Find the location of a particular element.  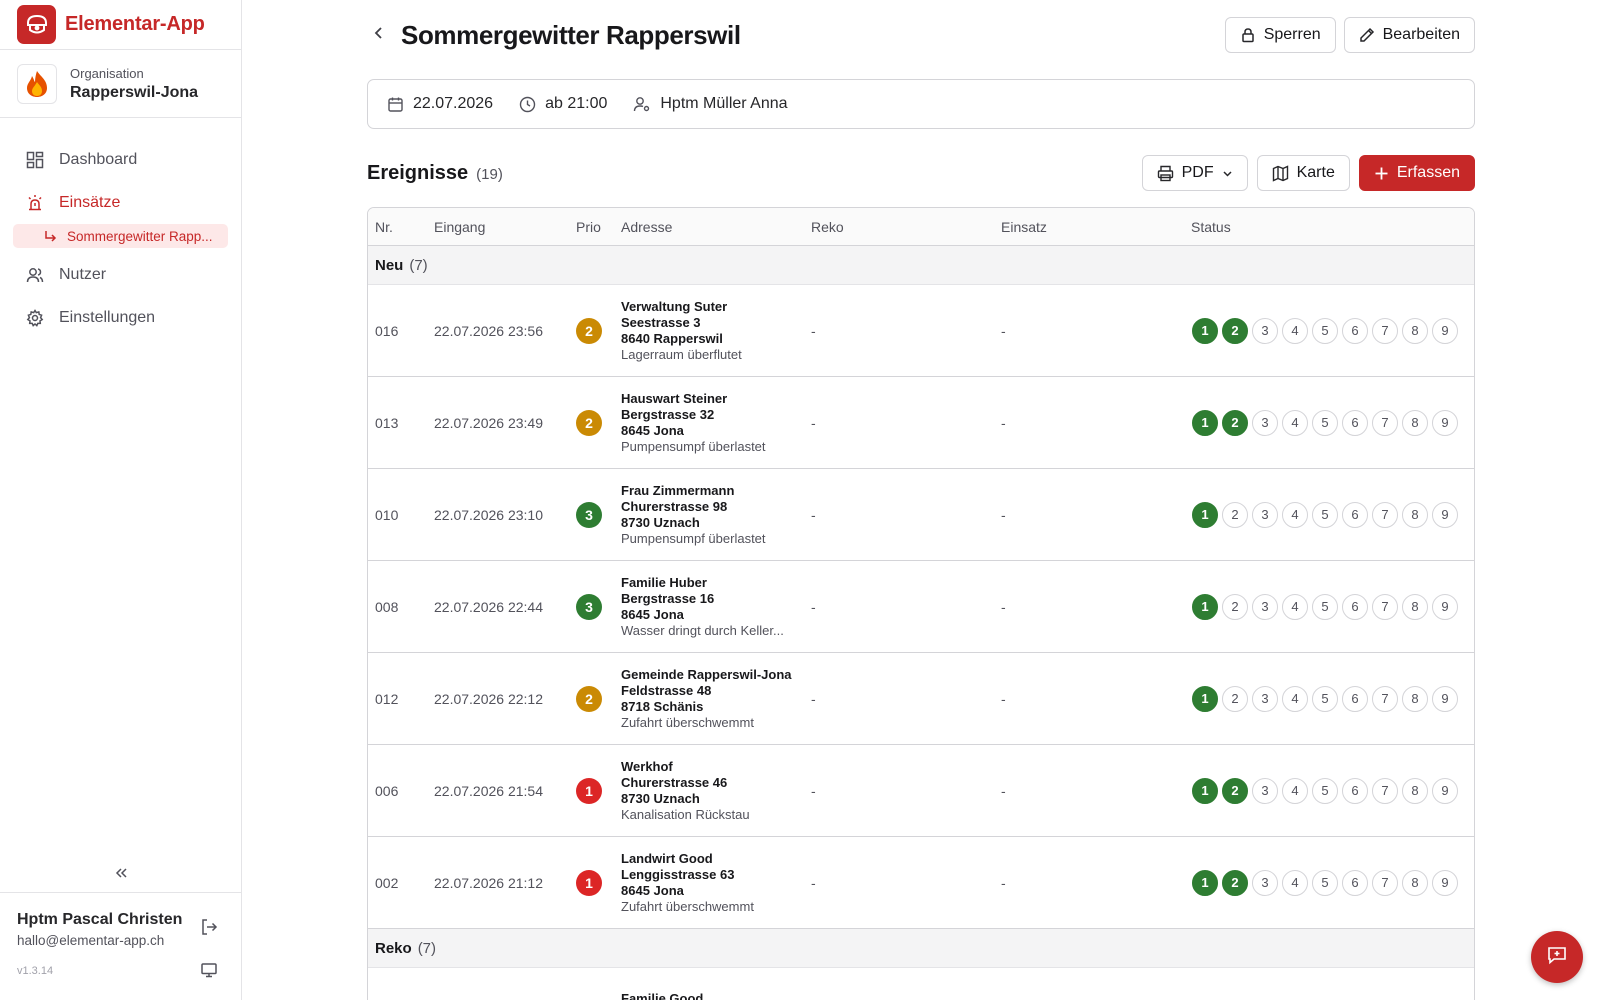

sidebar-item-label: Einstellungen is located at coordinates (107, 317).